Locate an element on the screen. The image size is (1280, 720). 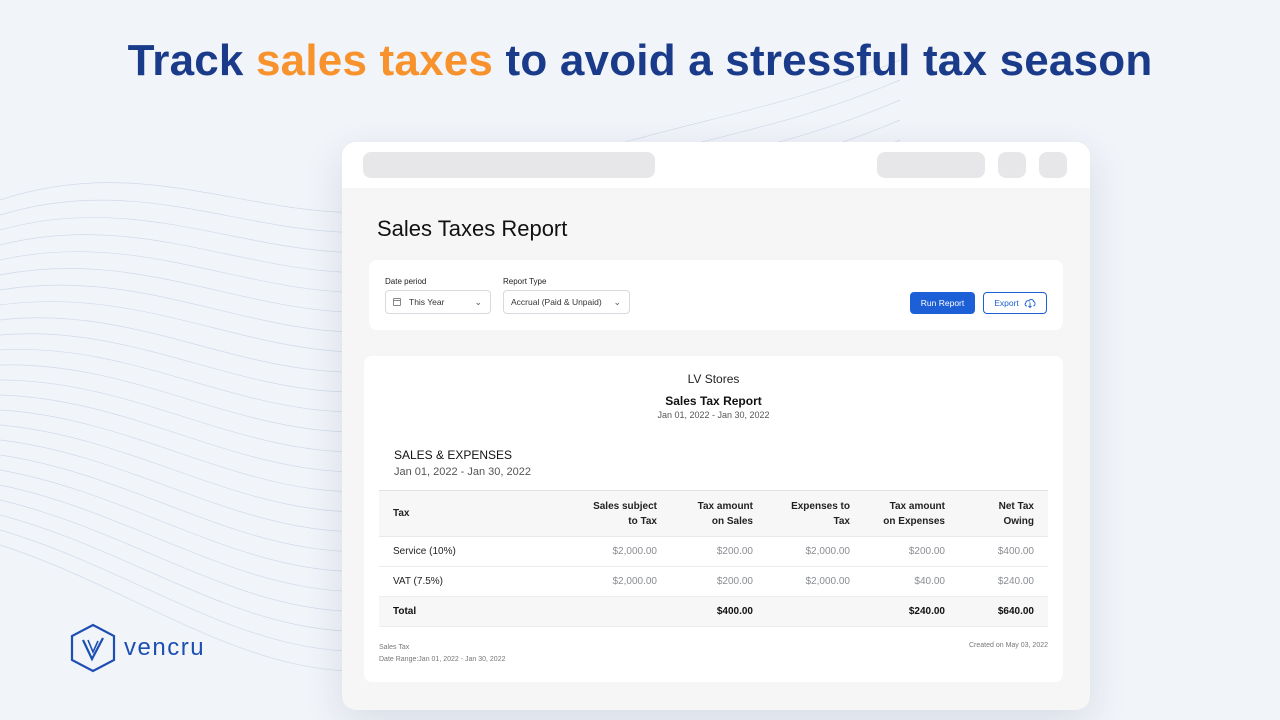
cell-tax-expenses: $200.00 is located at coordinates (911, 551).